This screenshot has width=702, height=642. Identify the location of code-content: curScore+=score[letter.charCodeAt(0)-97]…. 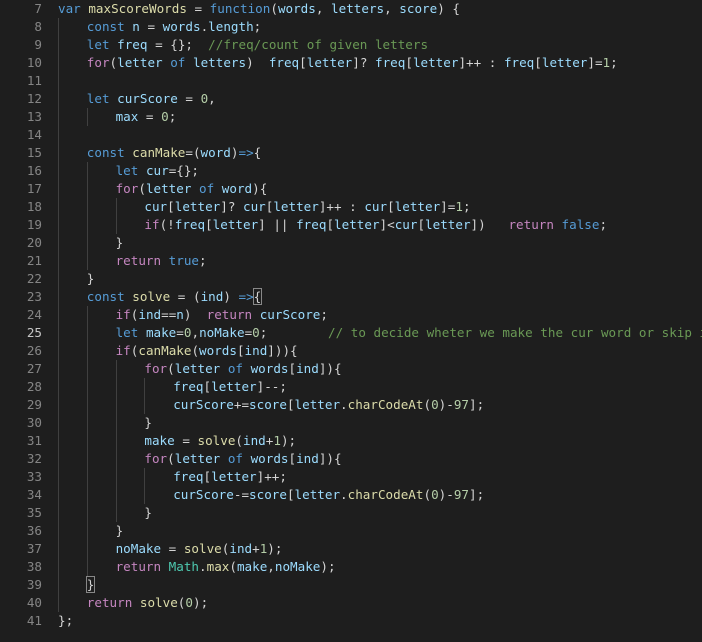
(380, 405).